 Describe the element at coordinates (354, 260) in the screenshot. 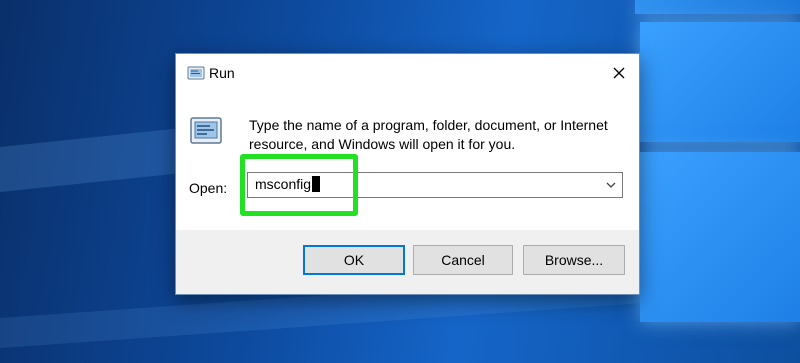

I see `ok-button: OK` at that location.